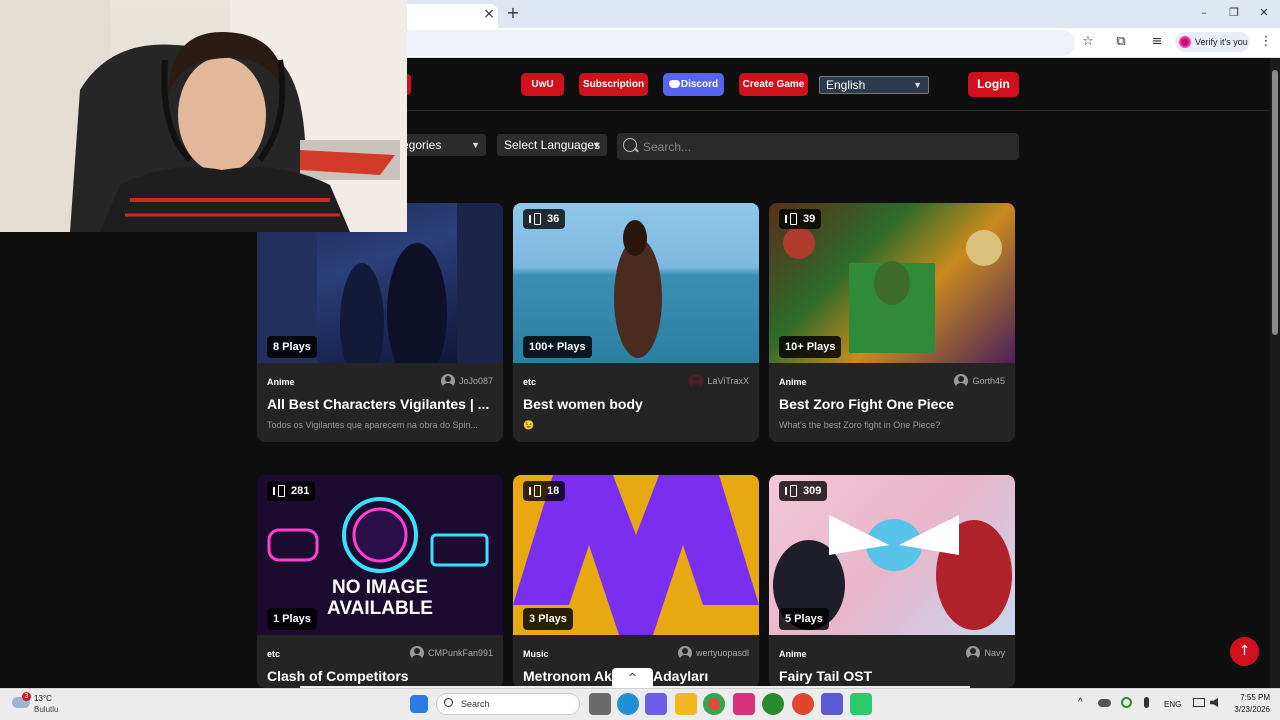 Image resolution: width=1280 pixels, height=720 pixels. What do you see at coordinates (874, 85) in the screenshot?
I see `language-select: English ▼` at bounding box center [874, 85].